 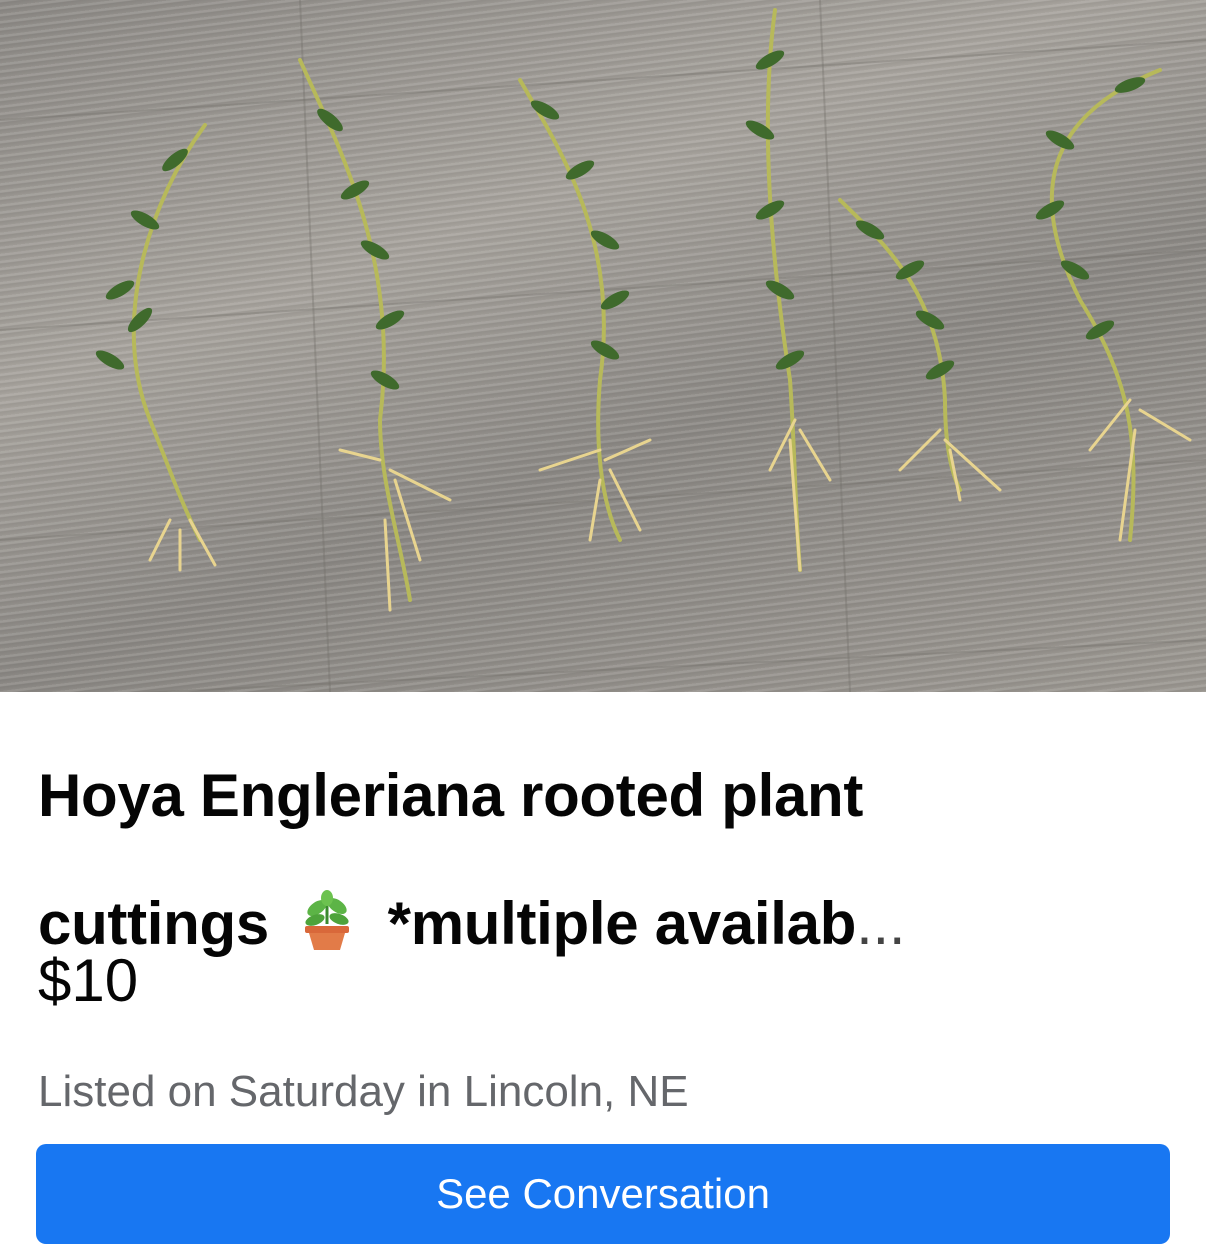 What do you see at coordinates (622, 923) in the screenshot?
I see `listing-title-text-b: *multiple availab` at bounding box center [622, 923].